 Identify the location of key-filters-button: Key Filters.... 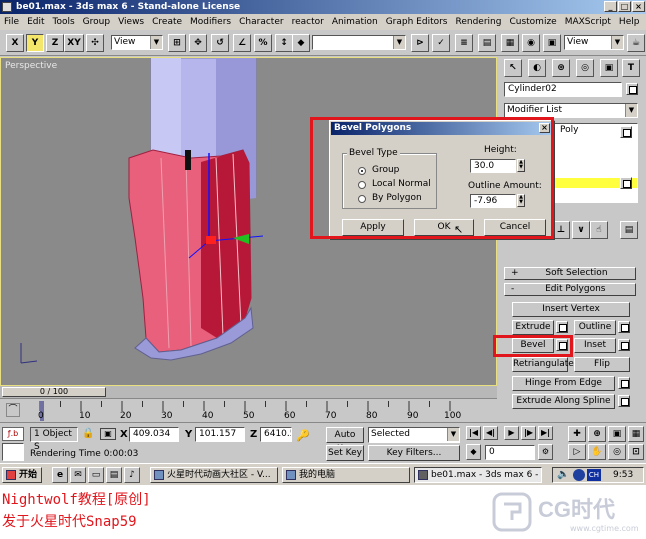
(414, 453).